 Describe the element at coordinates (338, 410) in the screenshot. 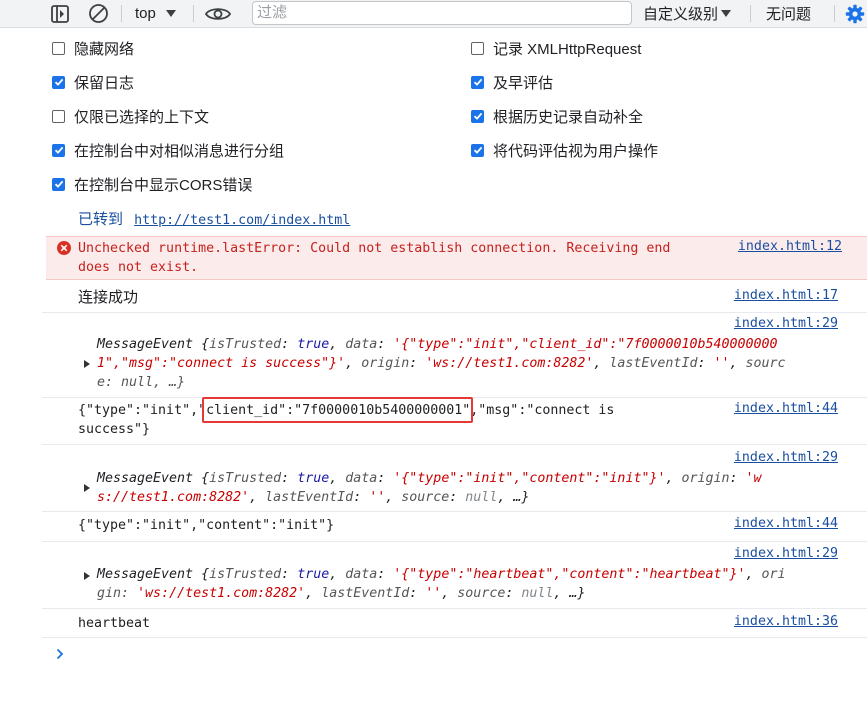

I see `highlight-box` at that location.